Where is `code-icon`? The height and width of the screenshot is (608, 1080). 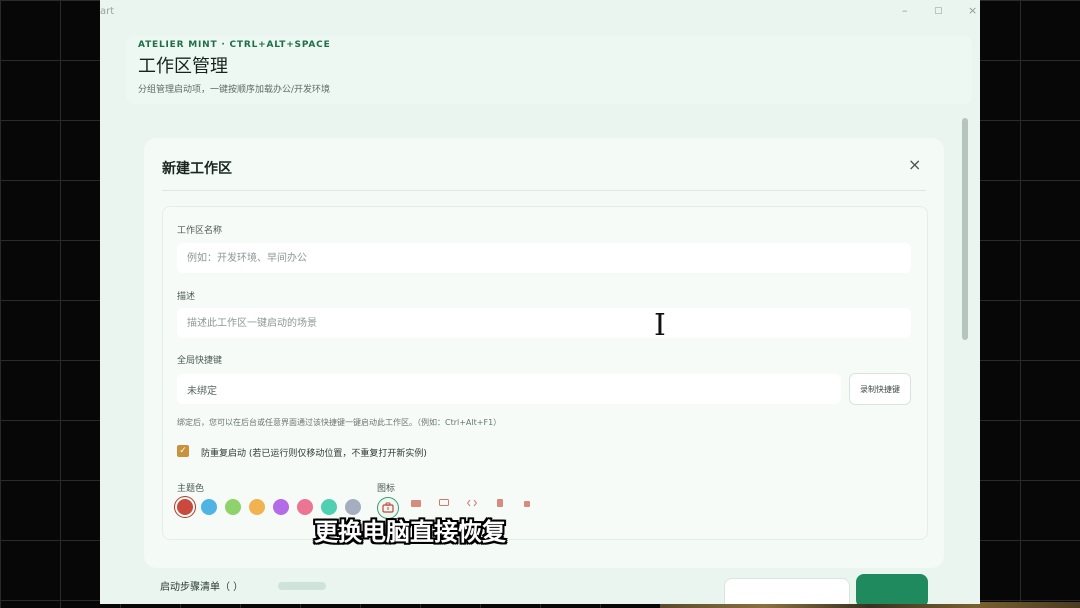
code-icon is located at coordinates (472, 503).